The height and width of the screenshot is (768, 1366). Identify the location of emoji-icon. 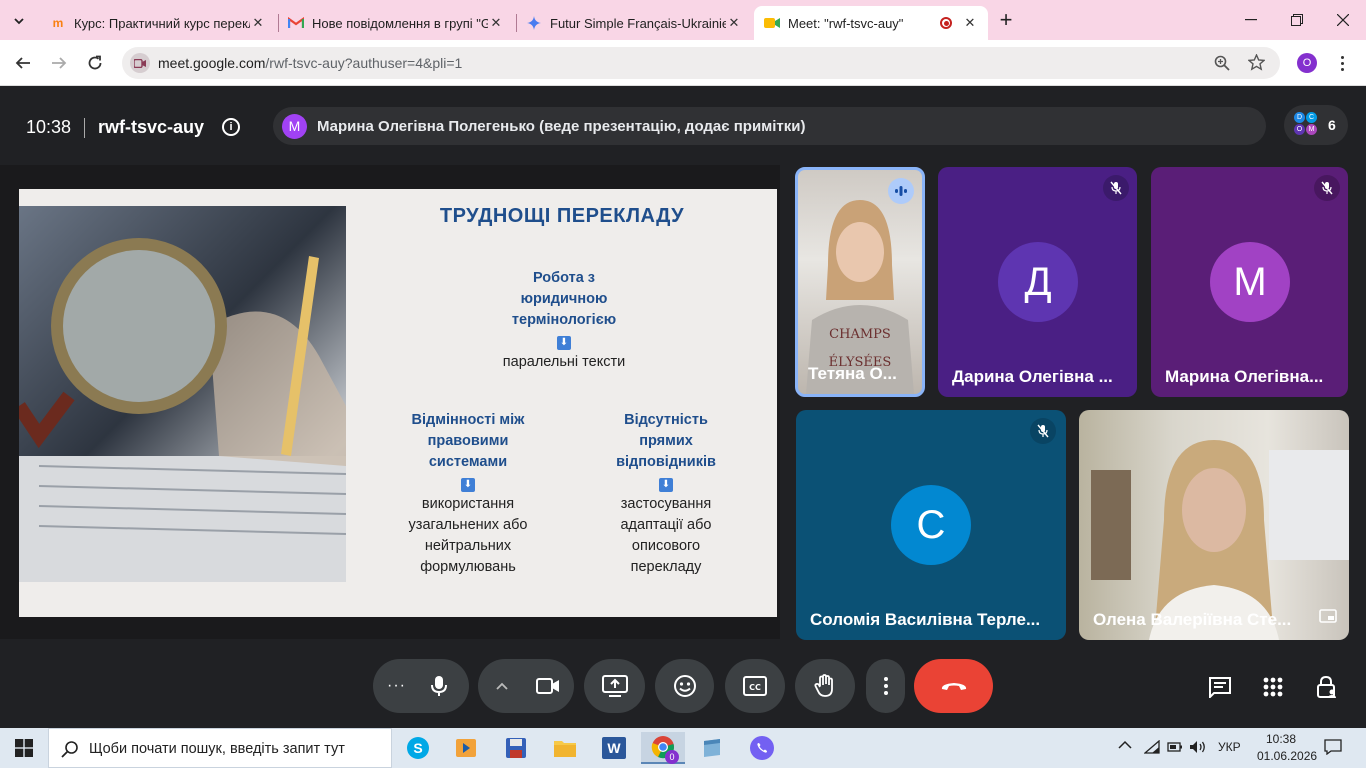
(684, 686).